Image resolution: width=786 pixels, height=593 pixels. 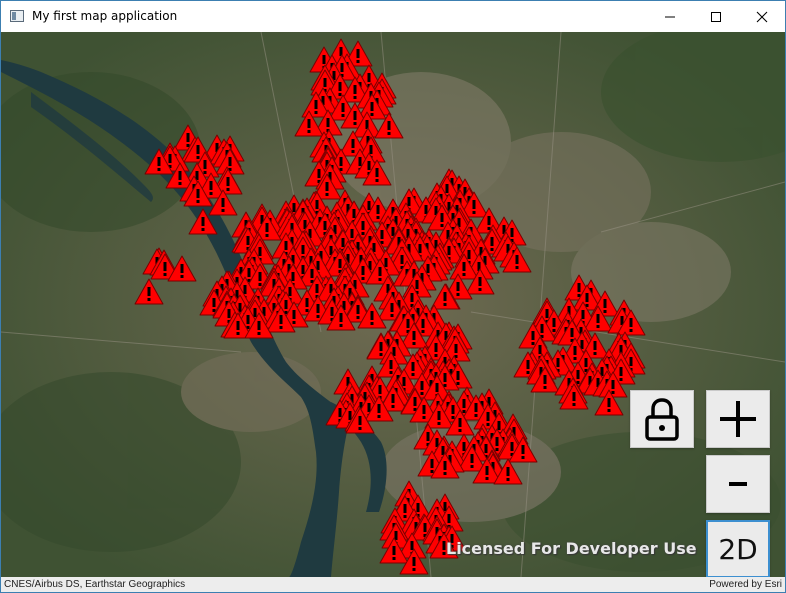 I want to click on attribution-text: CNES/Airbus DS, Earthstar Geographics, so click(x=95, y=584).